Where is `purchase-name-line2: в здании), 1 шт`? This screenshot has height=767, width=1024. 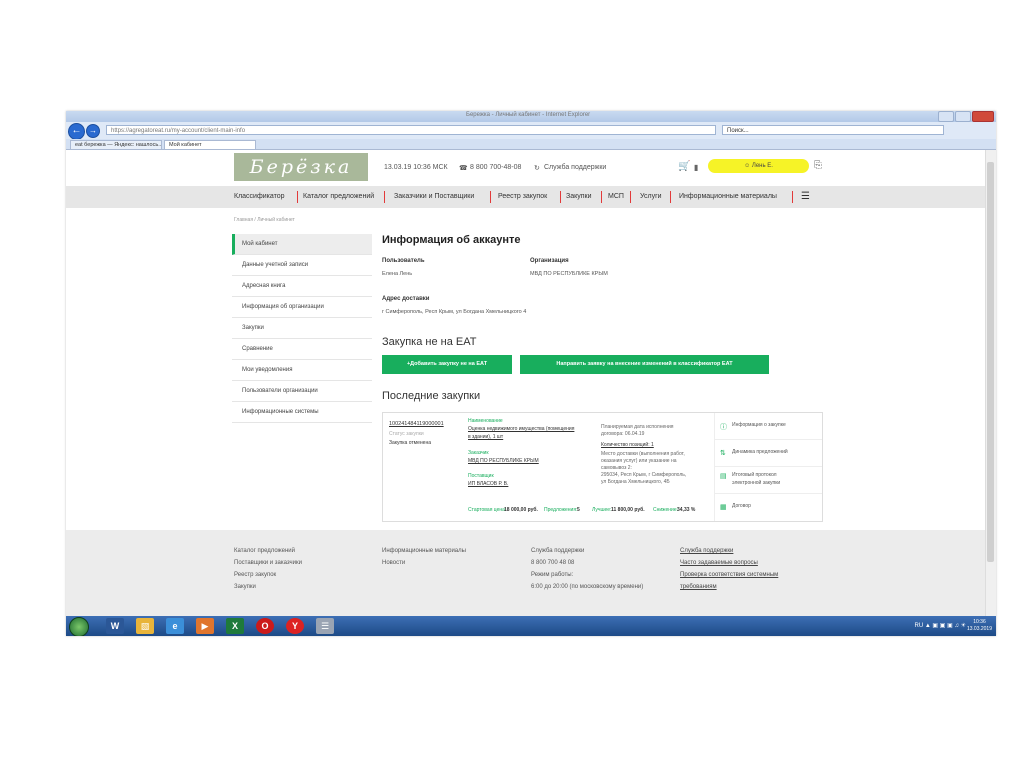 purchase-name-line2: в здании), 1 шт is located at coordinates (485, 437).